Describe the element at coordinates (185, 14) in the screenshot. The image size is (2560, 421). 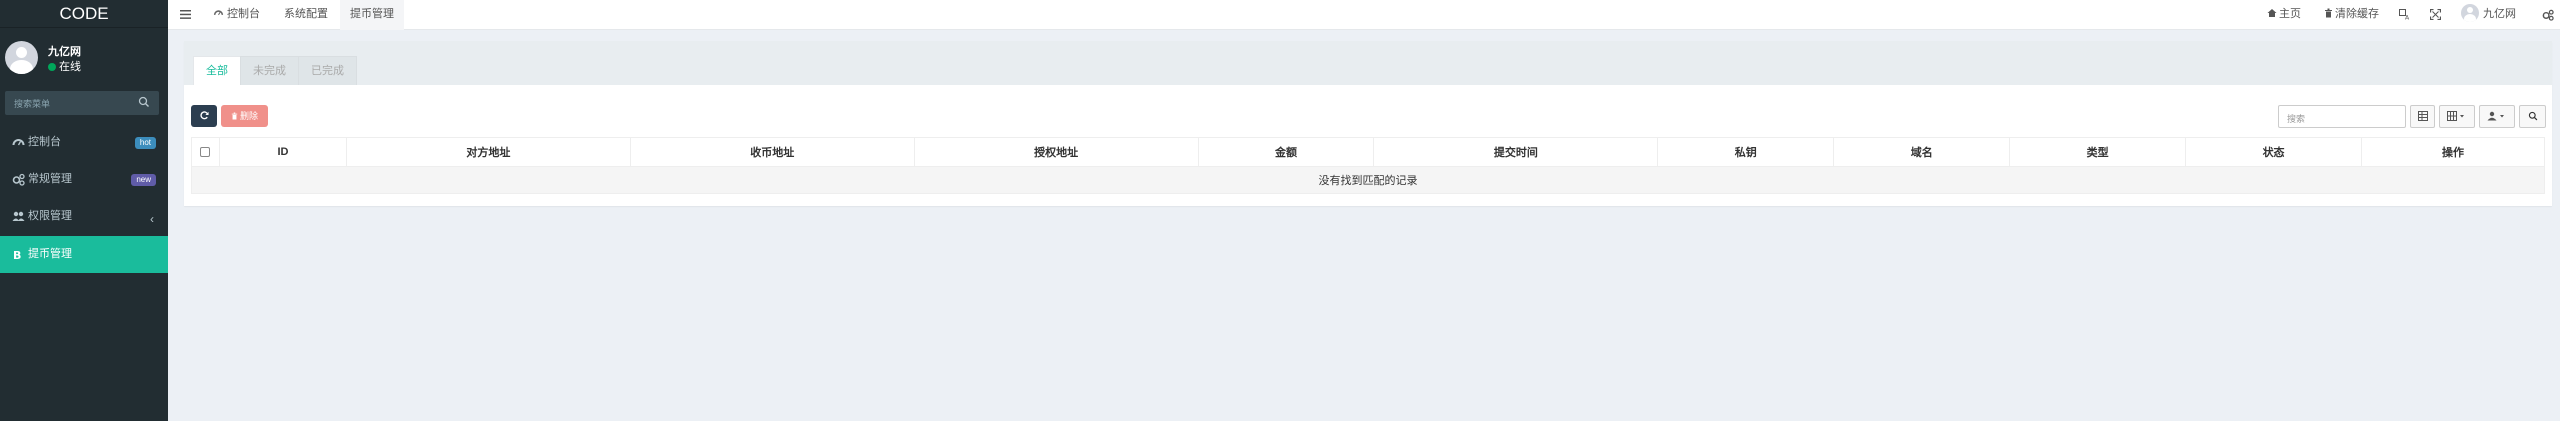
I see `menu-toggle-icon` at that location.